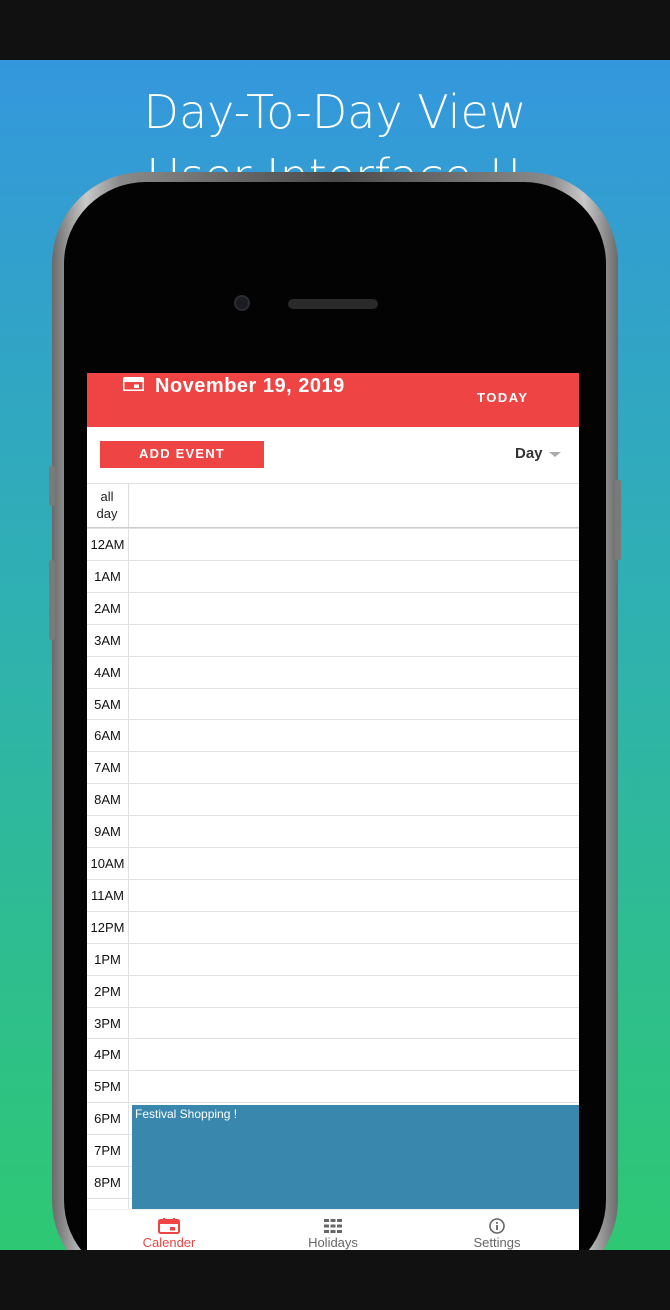 Image resolution: width=670 pixels, height=1310 pixels. I want to click on hour-row: 8AM, so click(333, 799).